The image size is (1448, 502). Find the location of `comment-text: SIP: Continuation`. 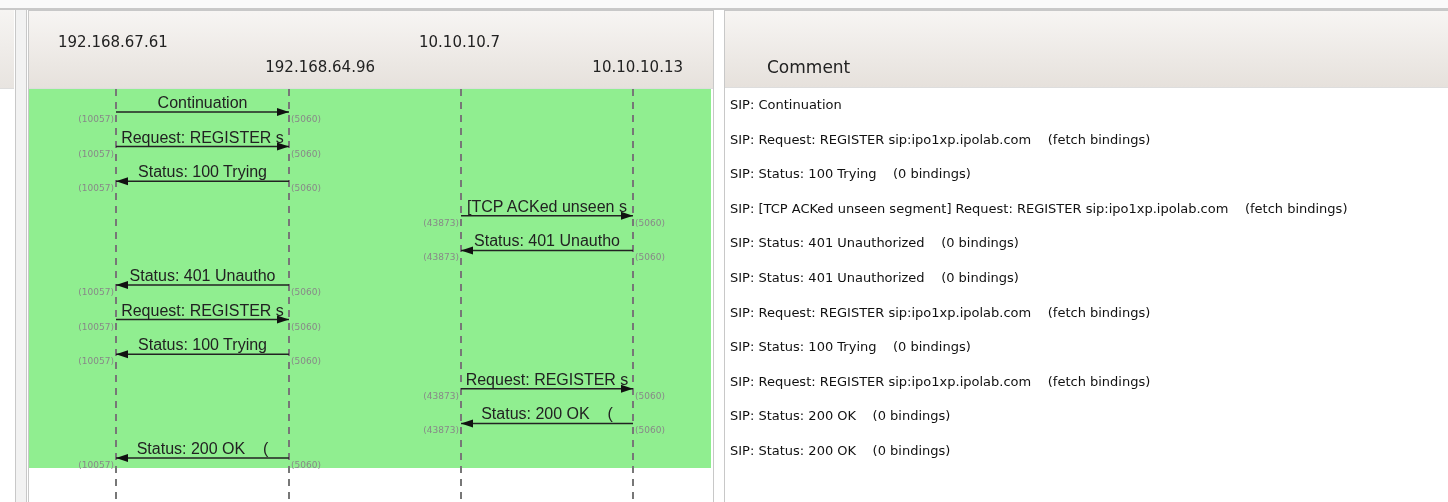

comment-text: SIP: Continuation is located at coordinates (786, 104).